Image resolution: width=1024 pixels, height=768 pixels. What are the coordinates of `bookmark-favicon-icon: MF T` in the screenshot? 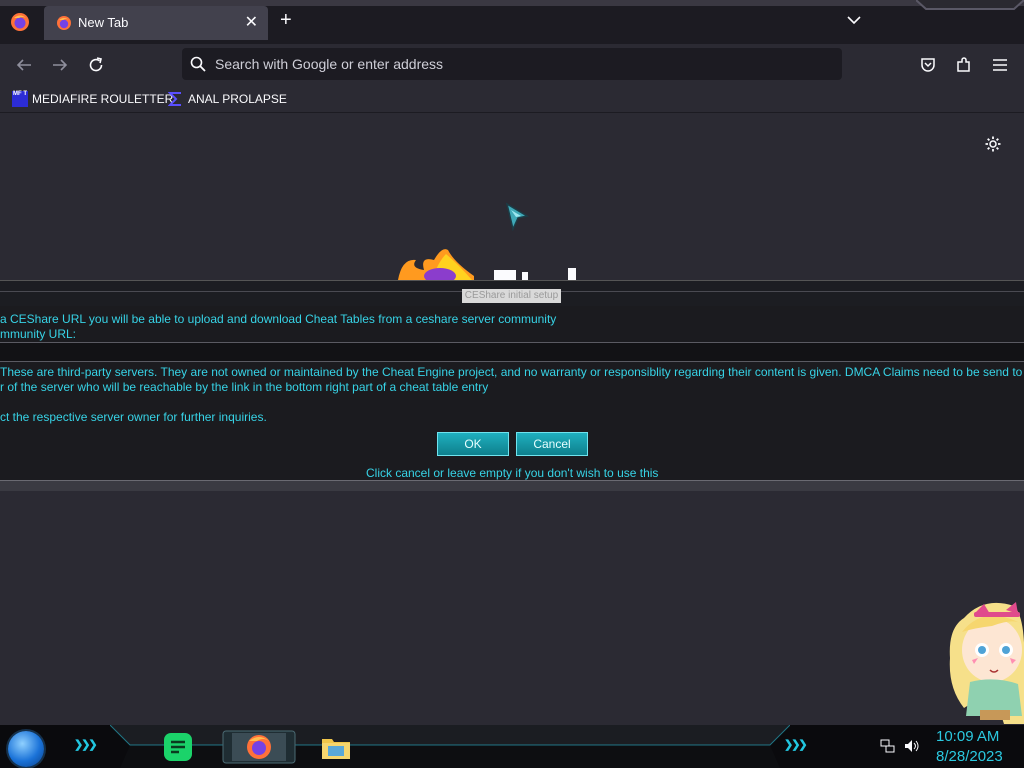 It's located at (20, 99).